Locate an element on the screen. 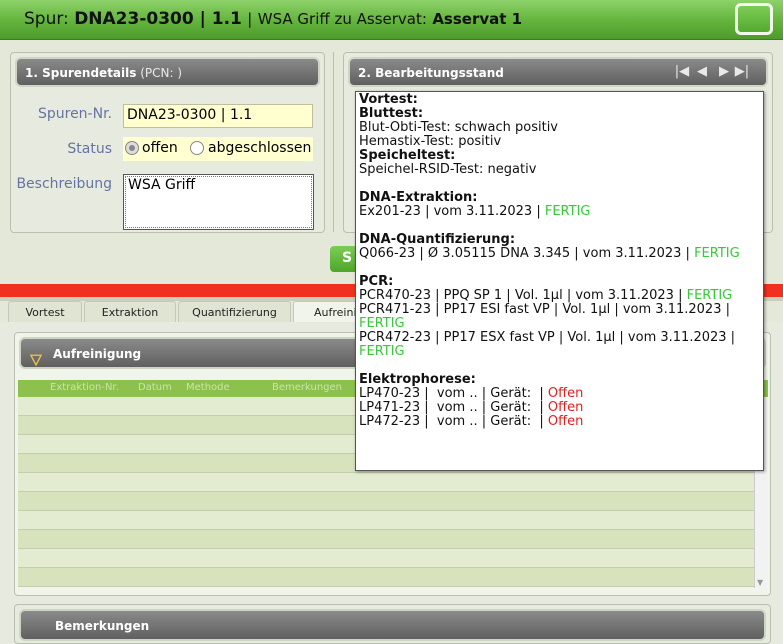 The width and height of the screenshot is (783, 644). status-offen-label: offen is located at coordinates (160, 148).